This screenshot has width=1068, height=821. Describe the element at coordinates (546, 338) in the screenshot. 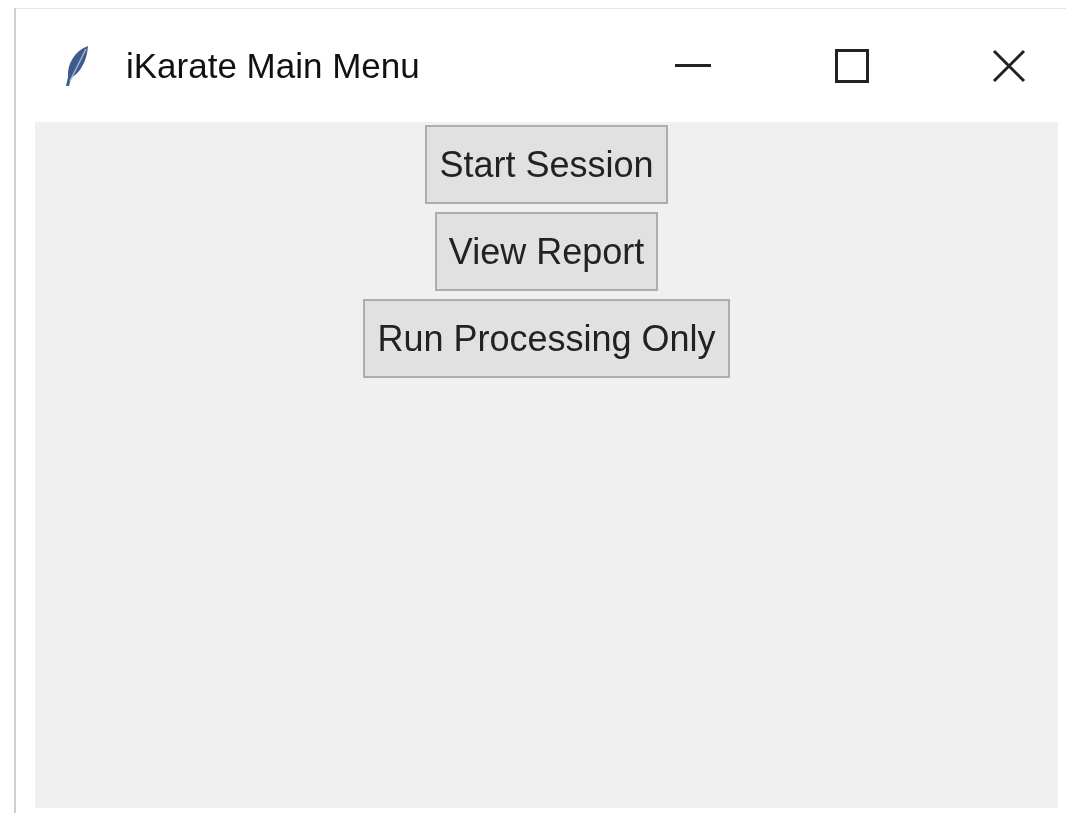

I see `menu-button: Run Processing Only` at that location.